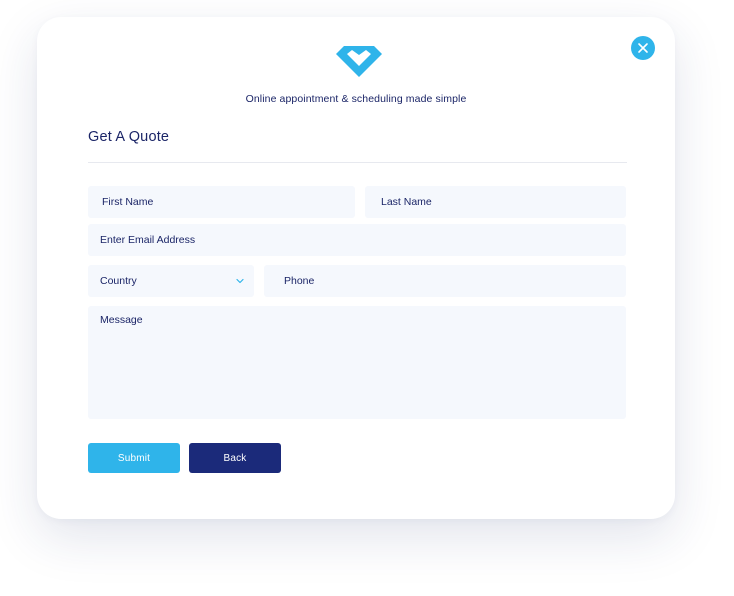 This screenshot has height=596, width=734. What do you see at coordinates (357, 162) in the screenshot?
I see `title-divider` at bounding box center [357, 162].